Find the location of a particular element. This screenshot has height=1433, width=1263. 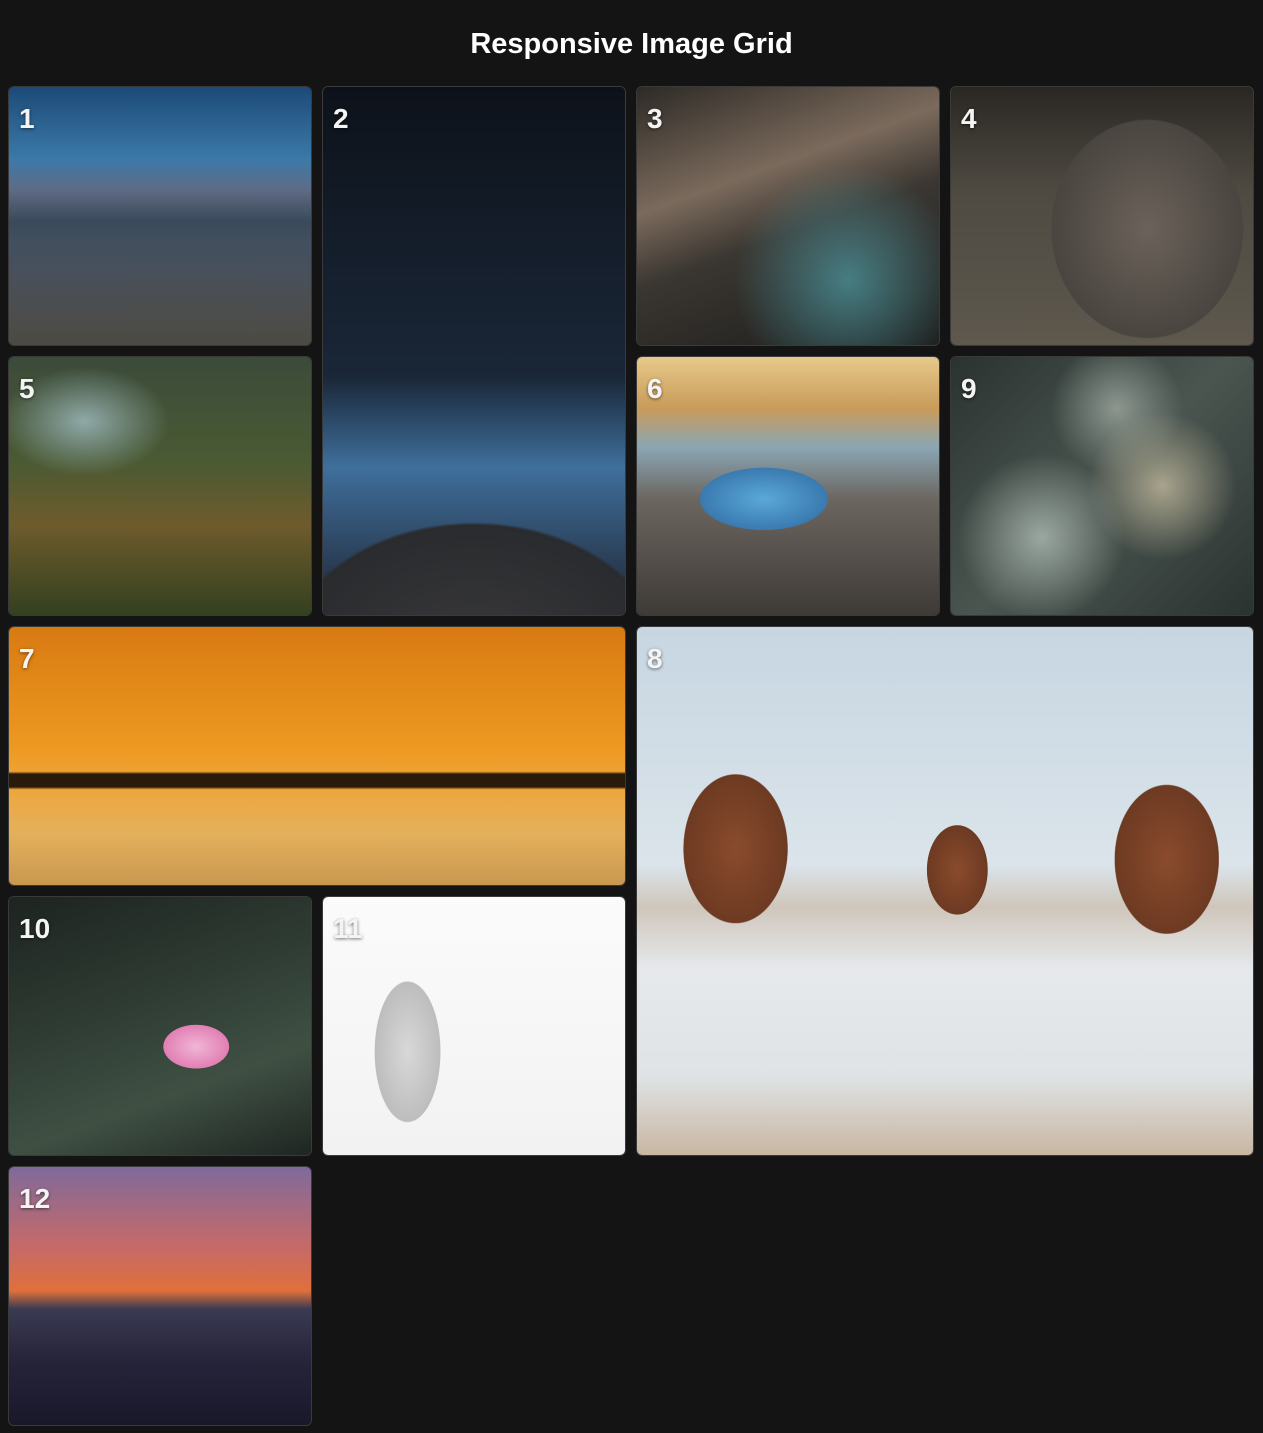

image-tile-4: 4 is located at coordinates (1102, 216).